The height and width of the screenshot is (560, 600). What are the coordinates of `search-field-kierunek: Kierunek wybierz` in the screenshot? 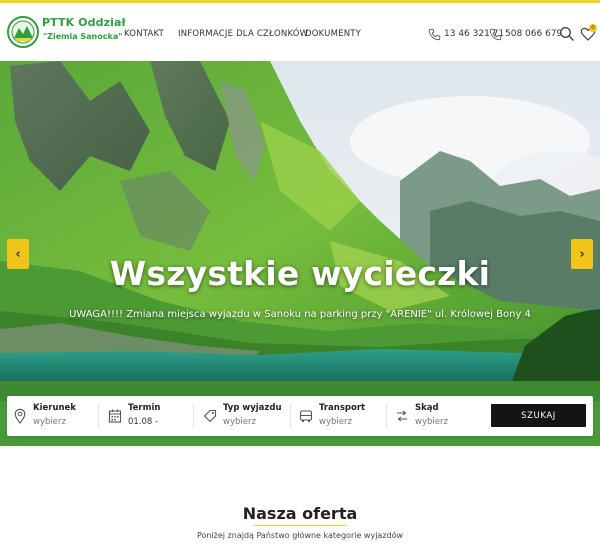 It's located at (52, 416).